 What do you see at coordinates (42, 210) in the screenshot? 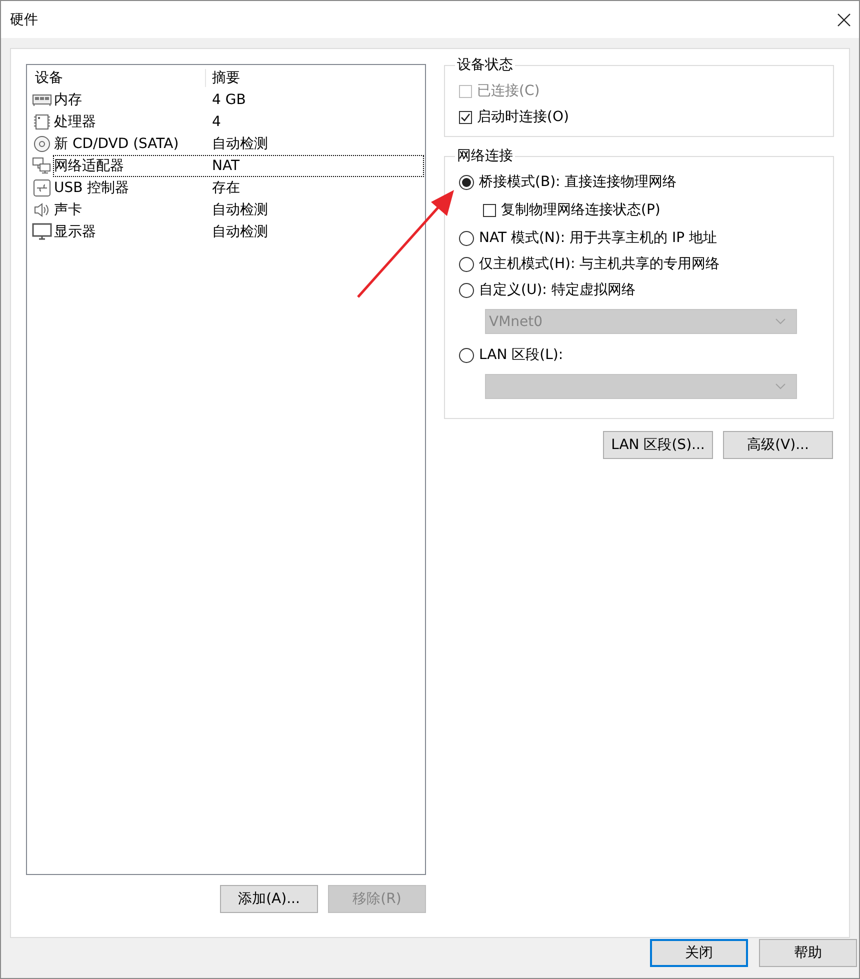
I see `speaker-icon` at bounding box center [42, 210].